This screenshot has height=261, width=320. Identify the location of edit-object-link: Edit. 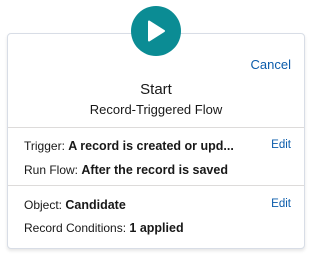
(281, 204).